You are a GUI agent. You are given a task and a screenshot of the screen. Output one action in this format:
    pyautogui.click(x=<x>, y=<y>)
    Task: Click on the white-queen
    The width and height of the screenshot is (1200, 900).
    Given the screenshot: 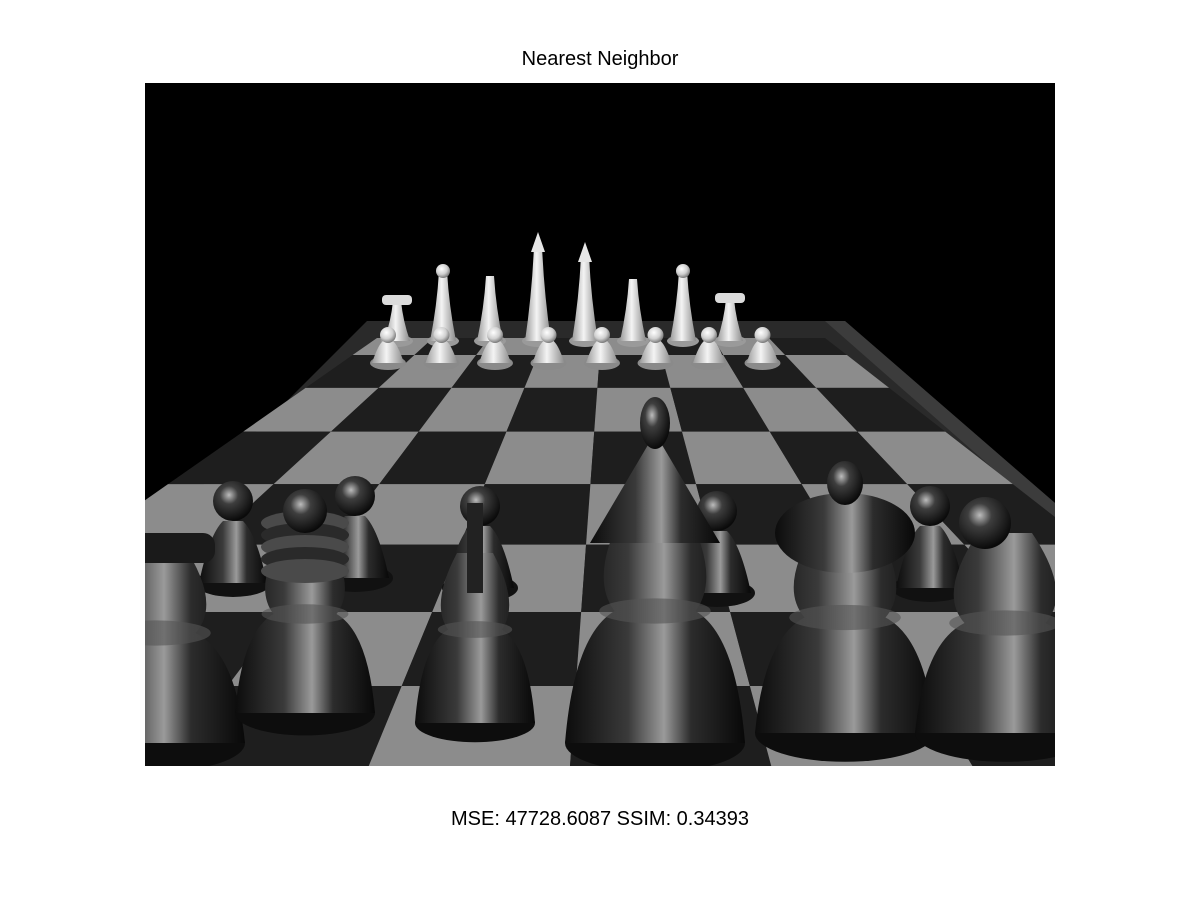 What is the action you would take?
    pyautogui.click(x=538, y=293)
    